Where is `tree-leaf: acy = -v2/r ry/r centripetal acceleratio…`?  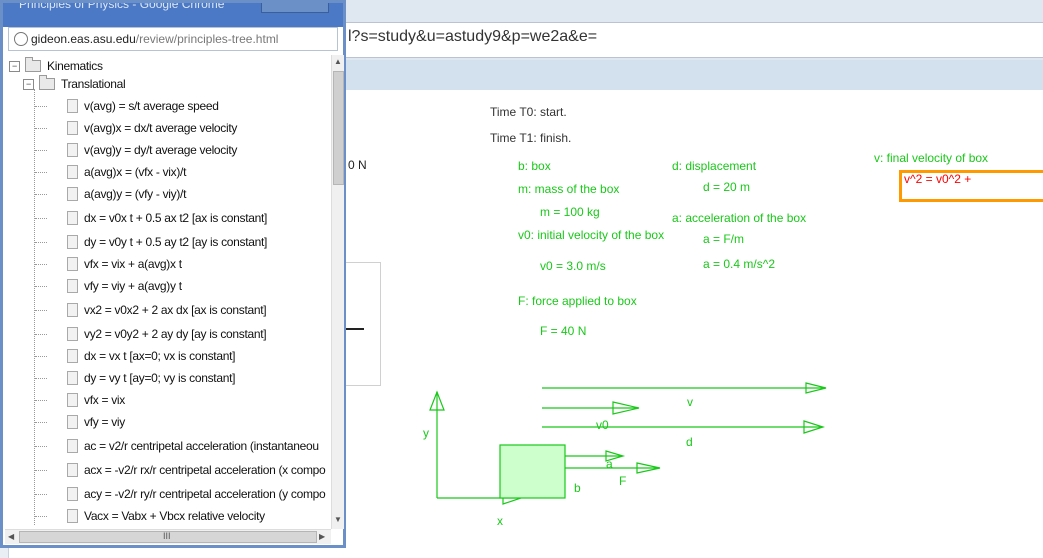 tree-leaf: acy = -v2/r ry/r centripetal acceleratio… is located at coordinates (180, 494).